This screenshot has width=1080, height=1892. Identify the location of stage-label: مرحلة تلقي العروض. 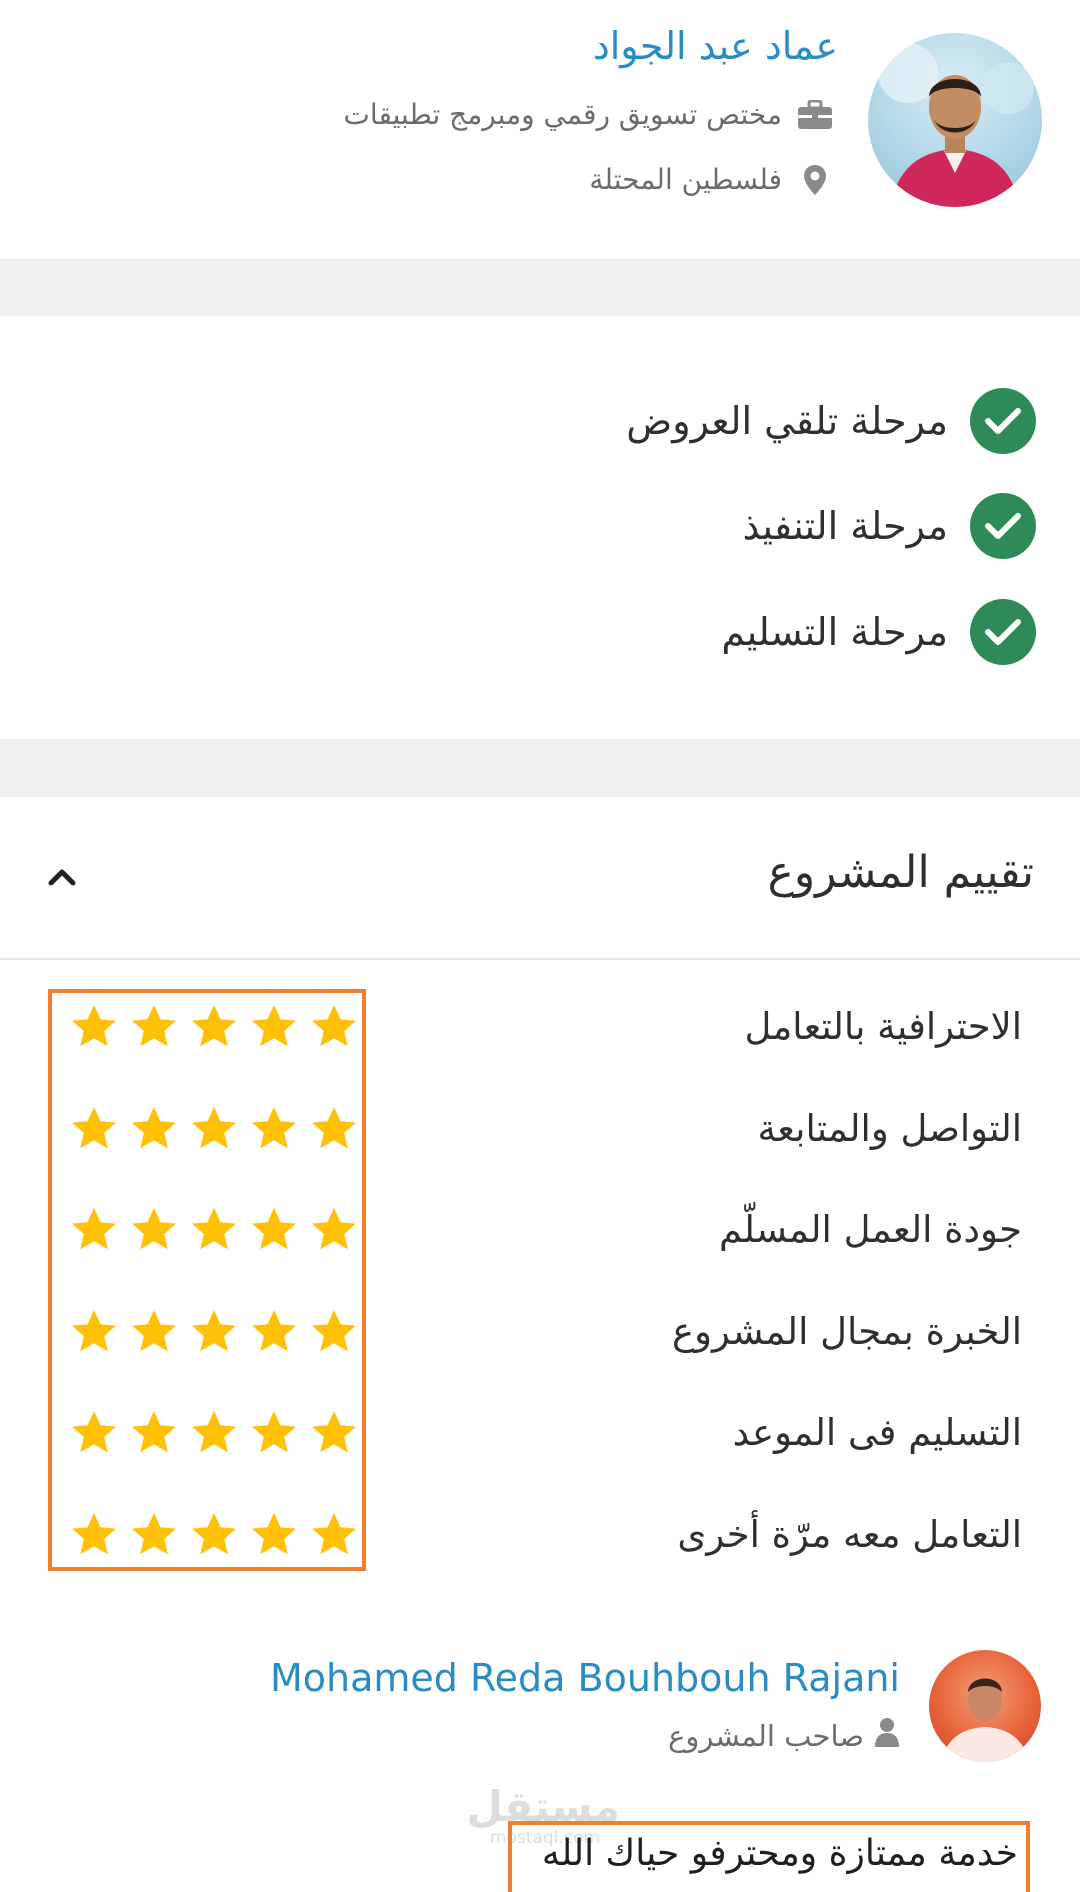
(787, 421).